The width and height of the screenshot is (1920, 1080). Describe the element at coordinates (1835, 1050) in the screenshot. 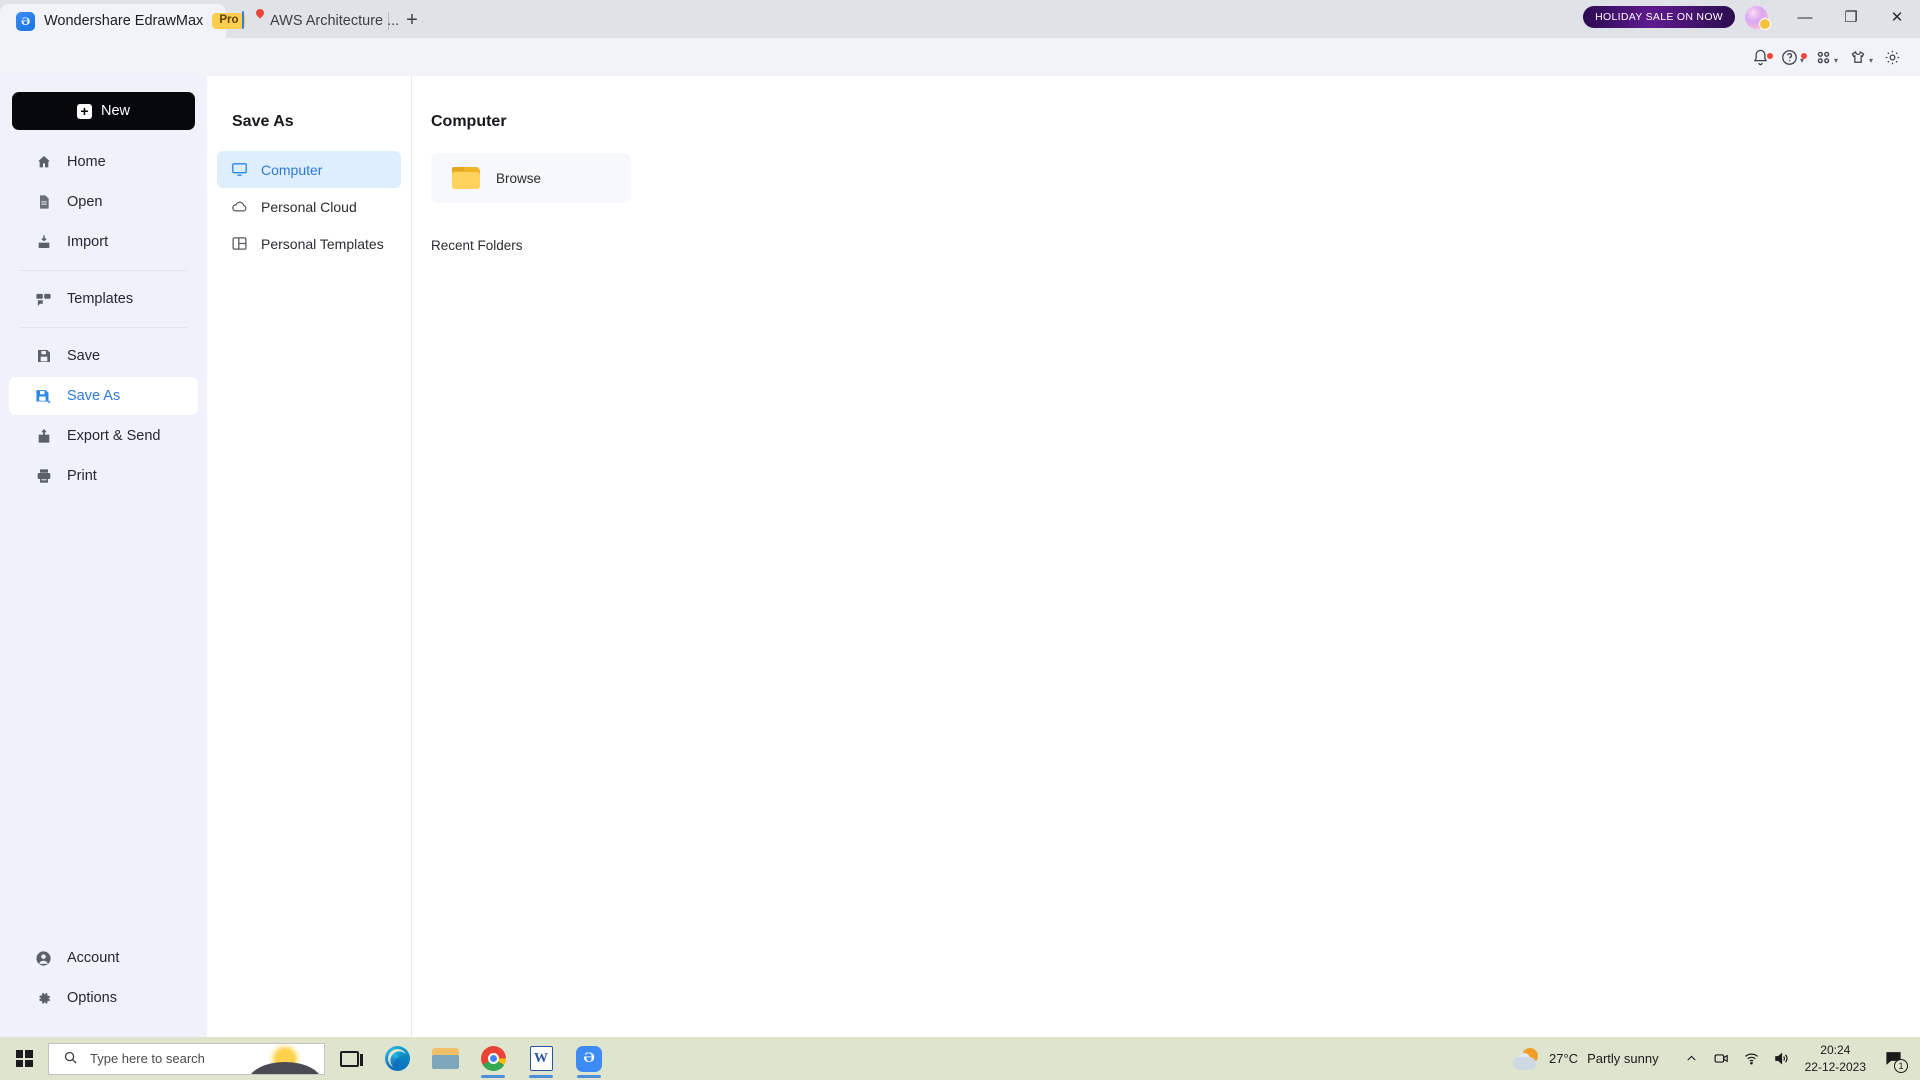

I see `clock-time: 20:24` at that location.